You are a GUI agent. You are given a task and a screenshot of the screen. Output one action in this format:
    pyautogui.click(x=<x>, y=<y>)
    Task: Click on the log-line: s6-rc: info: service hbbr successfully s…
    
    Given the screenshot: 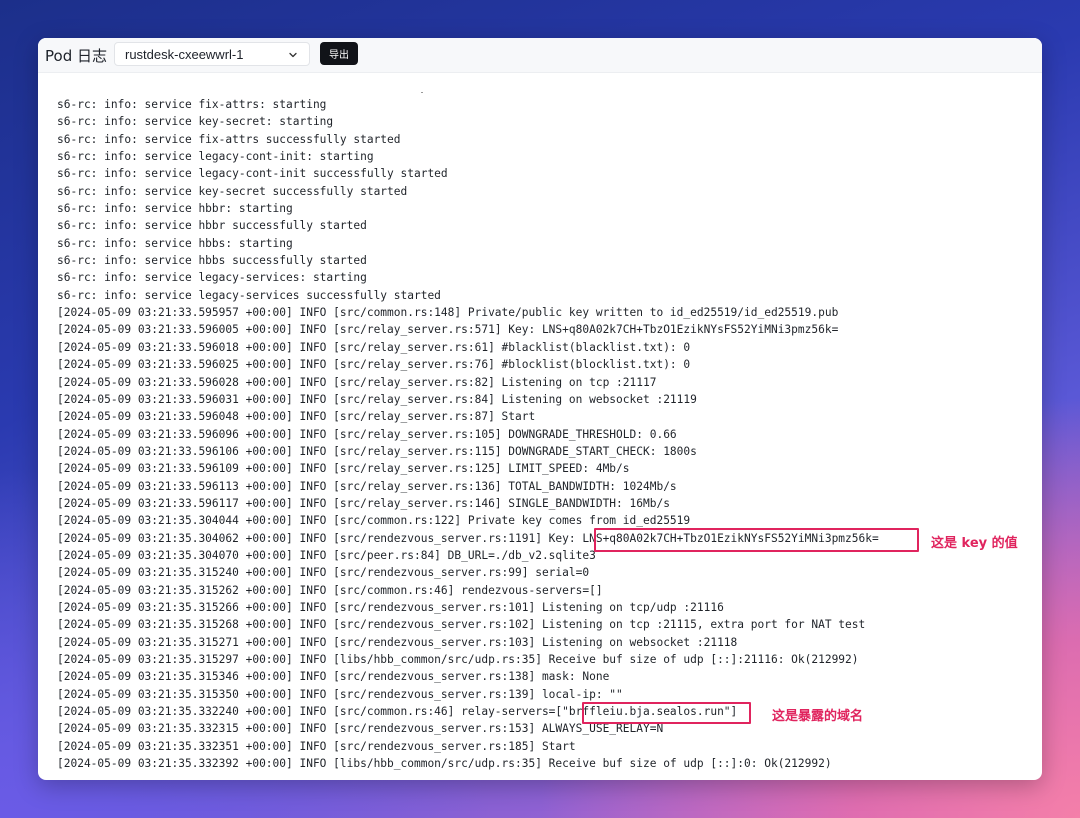 What is the action you would take?
    pyautogui.click(x=212, y=226)
    